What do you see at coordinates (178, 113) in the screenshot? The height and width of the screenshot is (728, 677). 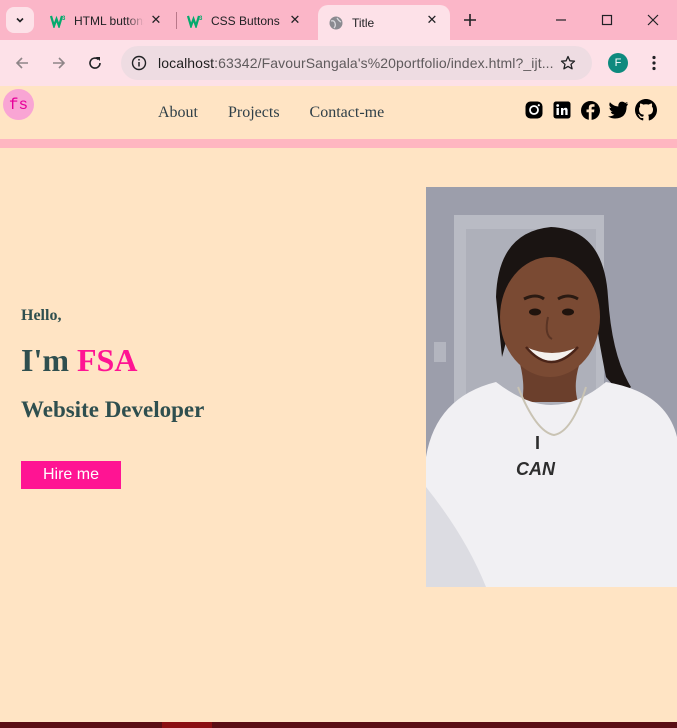 I see `nav-link-about: About` at bounding box center [178, 113].